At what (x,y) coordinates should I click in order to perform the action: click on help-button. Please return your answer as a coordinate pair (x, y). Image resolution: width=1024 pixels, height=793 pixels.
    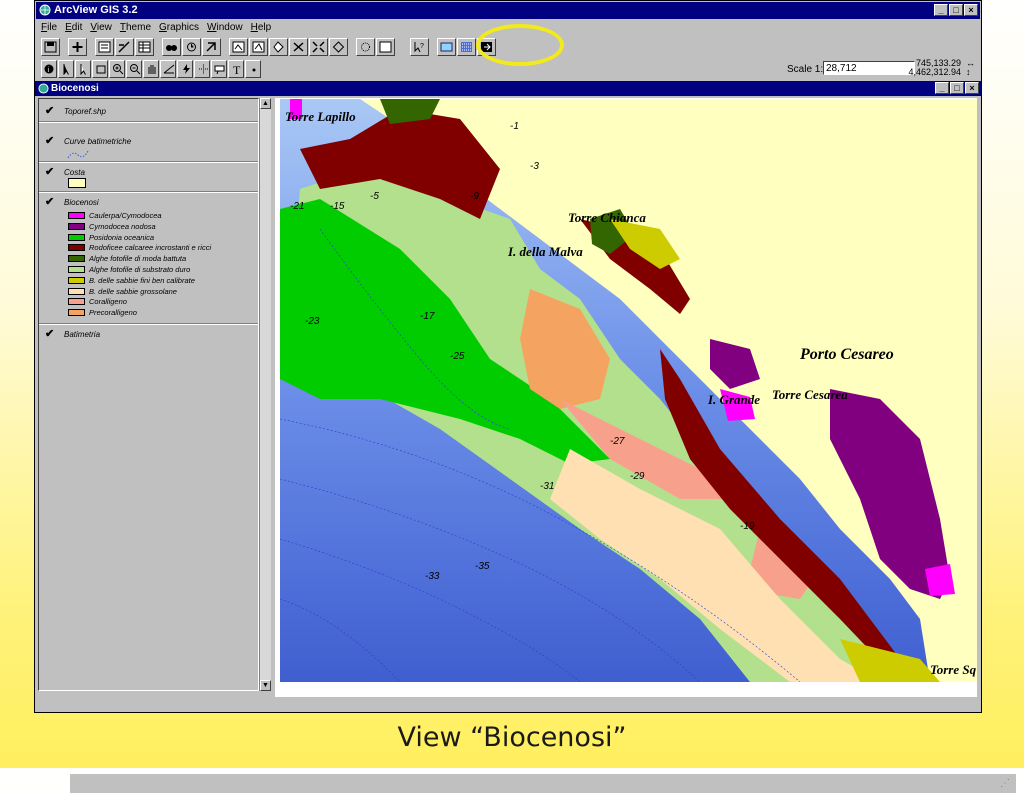
    Looking at the image, I should click on (385, 47).